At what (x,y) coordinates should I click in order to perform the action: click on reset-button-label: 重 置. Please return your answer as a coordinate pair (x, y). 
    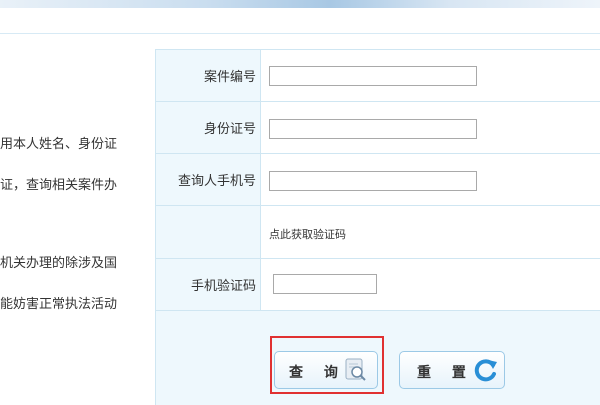
    Looking at the image, I should click on (445, 373).